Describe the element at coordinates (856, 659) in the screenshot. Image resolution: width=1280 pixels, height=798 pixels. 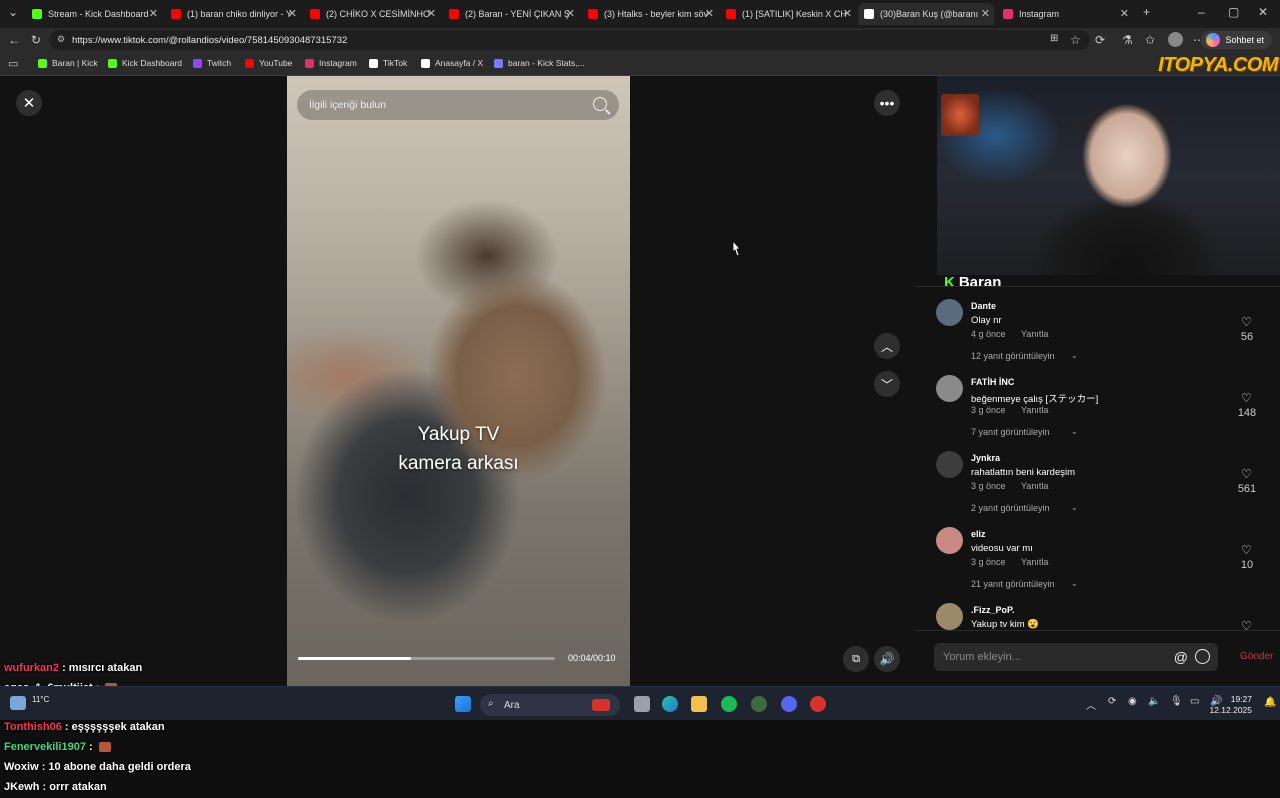
I see `pip-button: ⧉` at that location.